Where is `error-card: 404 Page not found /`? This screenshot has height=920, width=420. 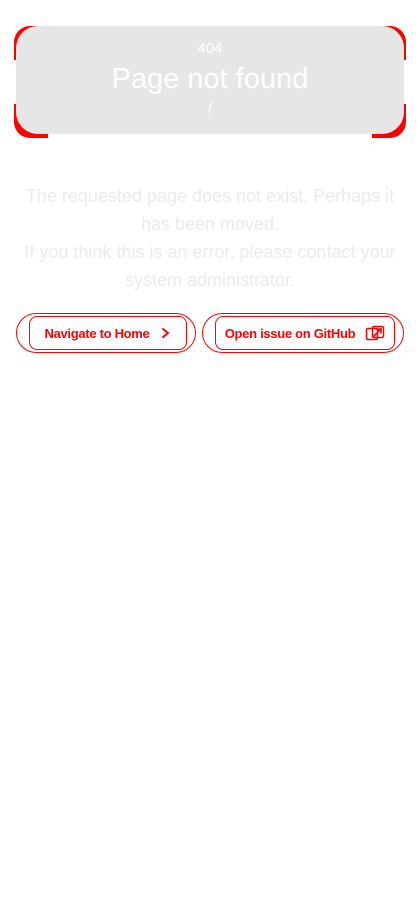
error-card: 404 Page not found / is located at coordinates (210, 80).